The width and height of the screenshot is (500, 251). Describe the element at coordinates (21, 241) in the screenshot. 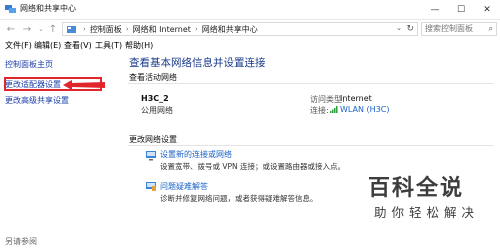

I see `see-also-label: 另请参阅` at that location.